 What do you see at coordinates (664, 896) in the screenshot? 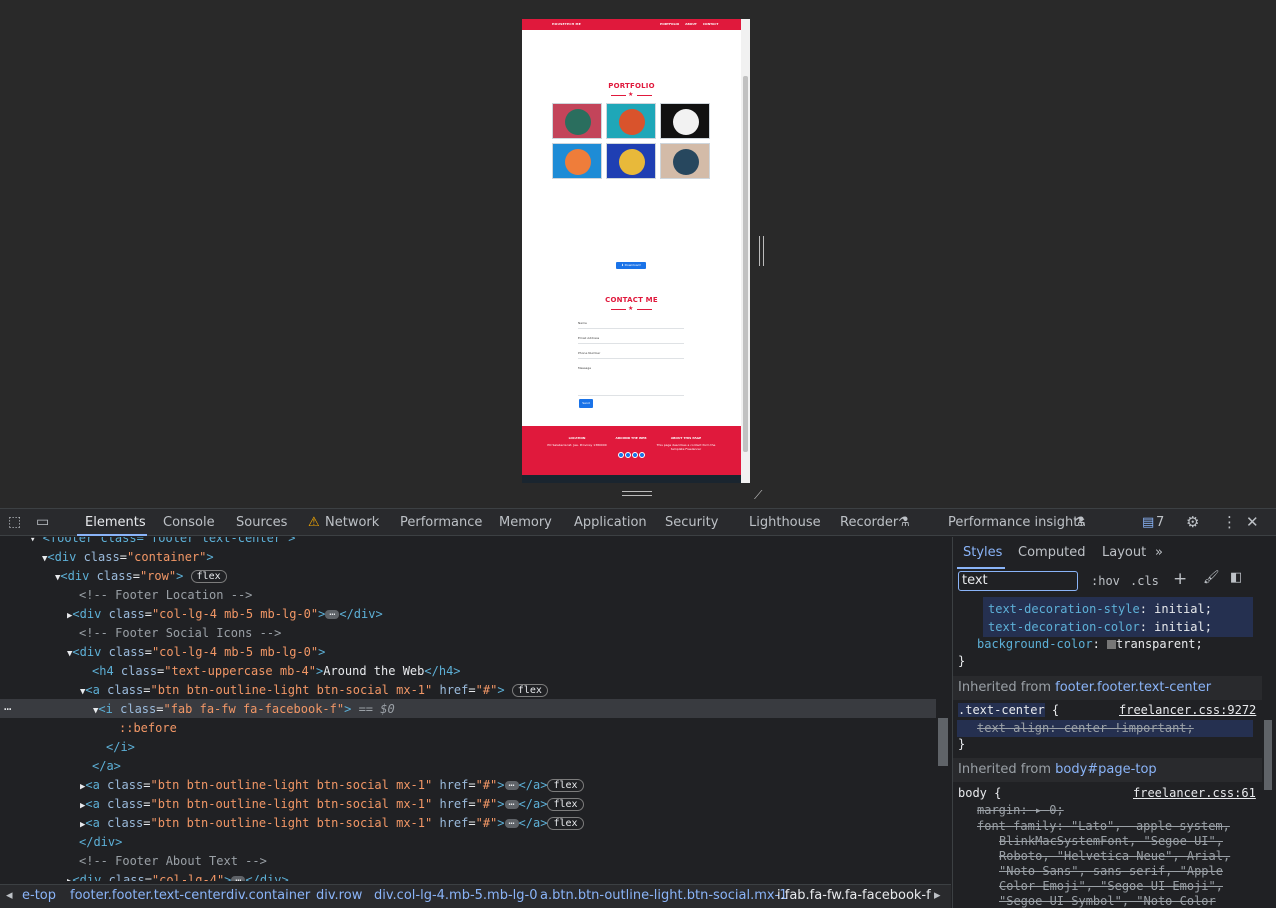
I see `breadcrumb-item: a.btn.btn-outline-light.btn-social.mx-1` at bounding box center [664, 896].